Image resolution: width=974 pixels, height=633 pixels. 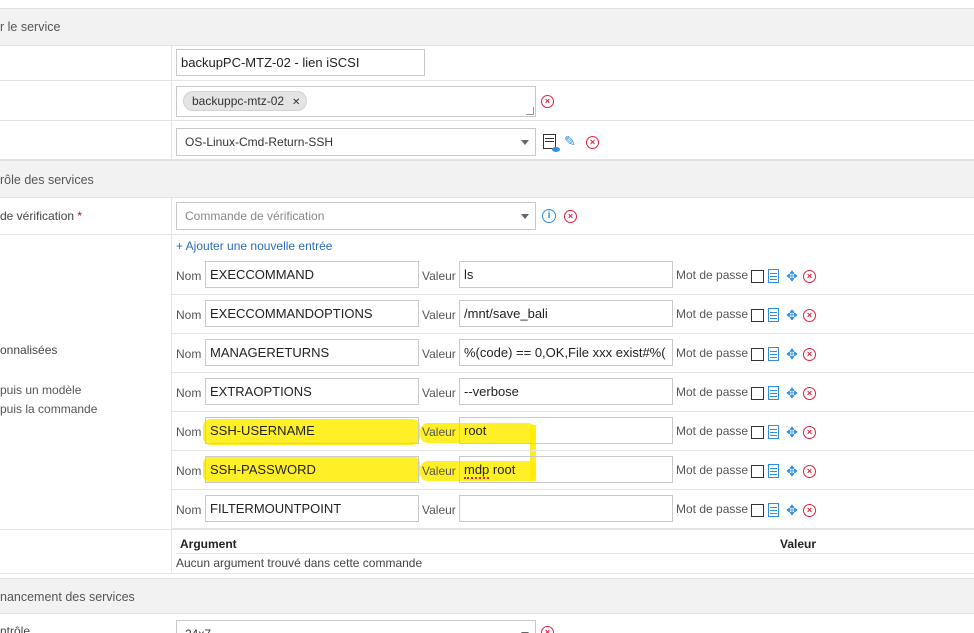 I want to click on resize-handle-icon, so click(x=530, y=111).